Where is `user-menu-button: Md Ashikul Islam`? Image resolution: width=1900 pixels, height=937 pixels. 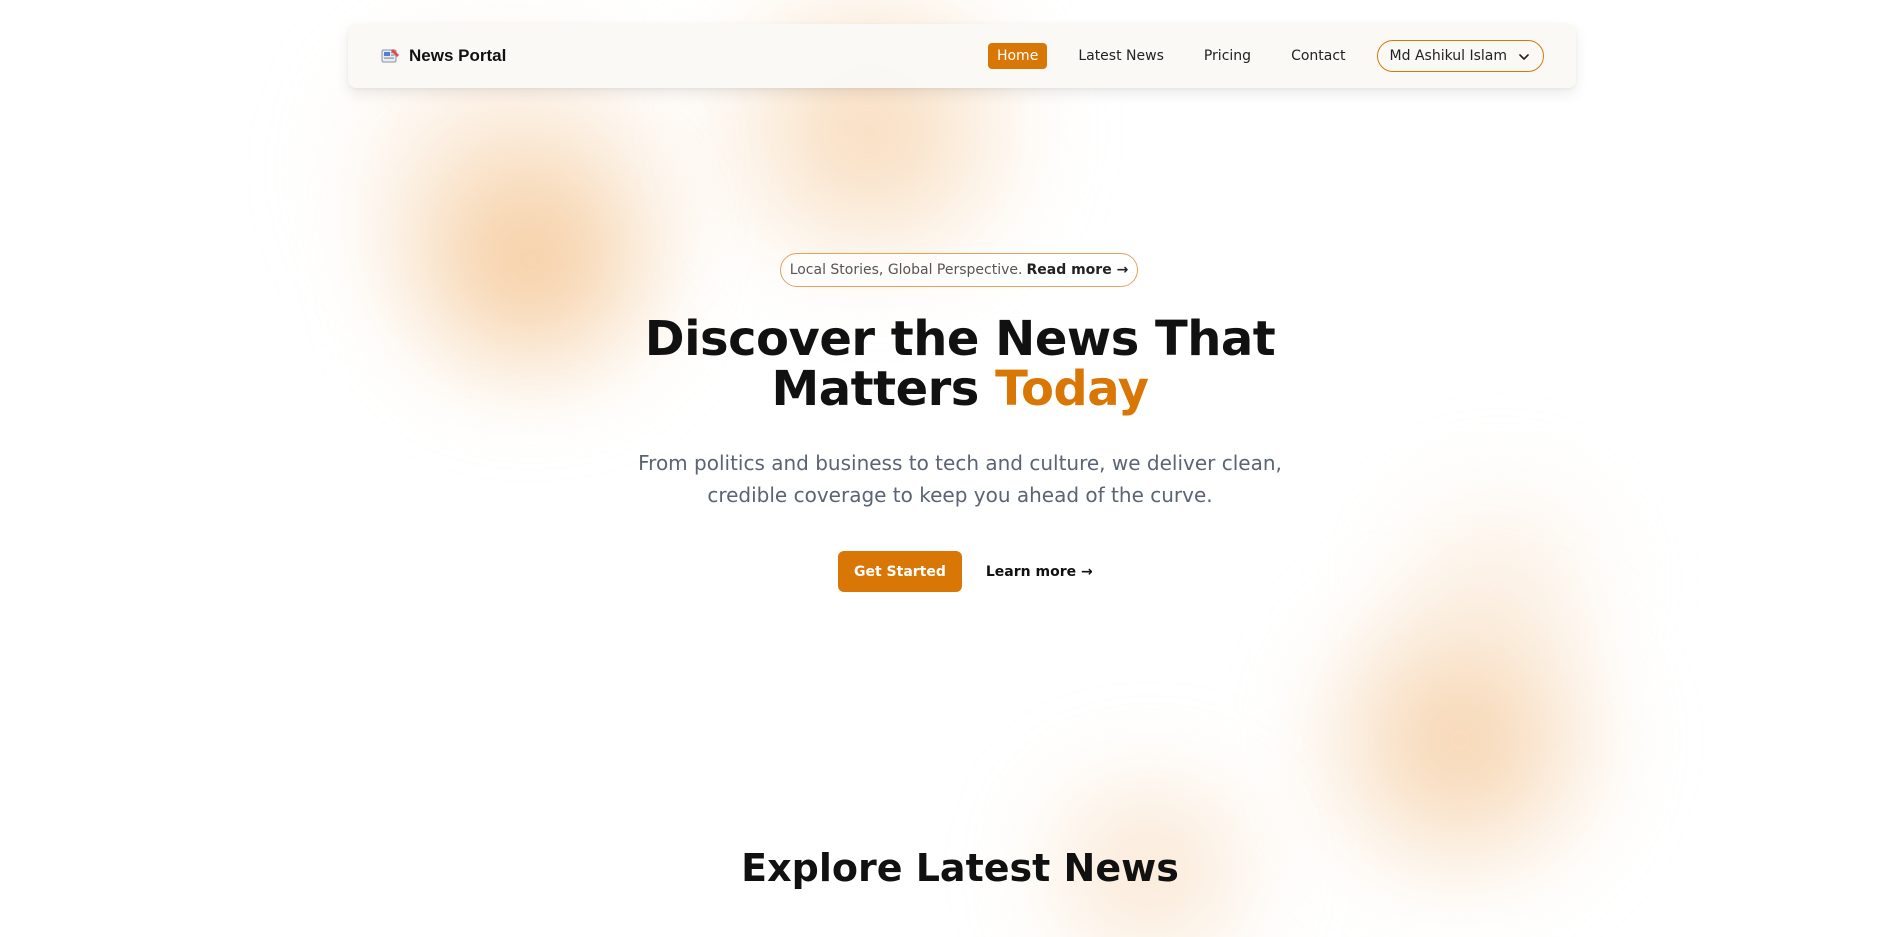 user-menu-button: Md Ashikul Islam is located at coordinates (1460, 56).